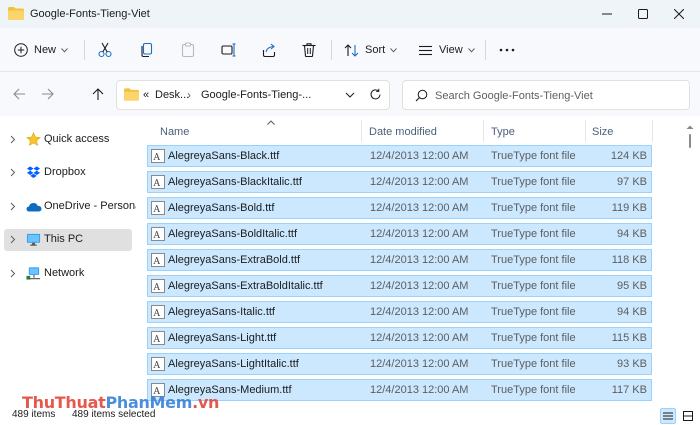  Describe the element at coordinates (234, 260) in the screenshot. I see `file-name: AlegreyaSans-ExtraBold.ttf` at that location.